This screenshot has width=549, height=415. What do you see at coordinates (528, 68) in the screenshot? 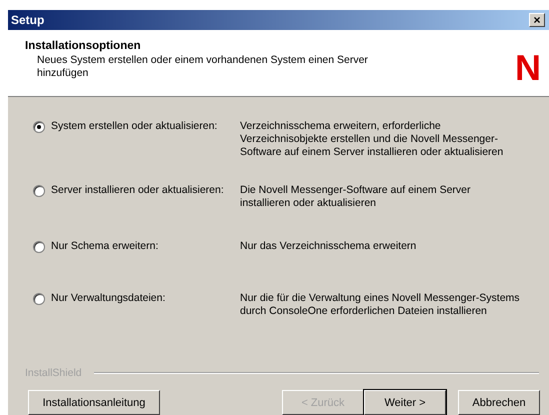
I see `logo: N` at bounding box center [528, 68].